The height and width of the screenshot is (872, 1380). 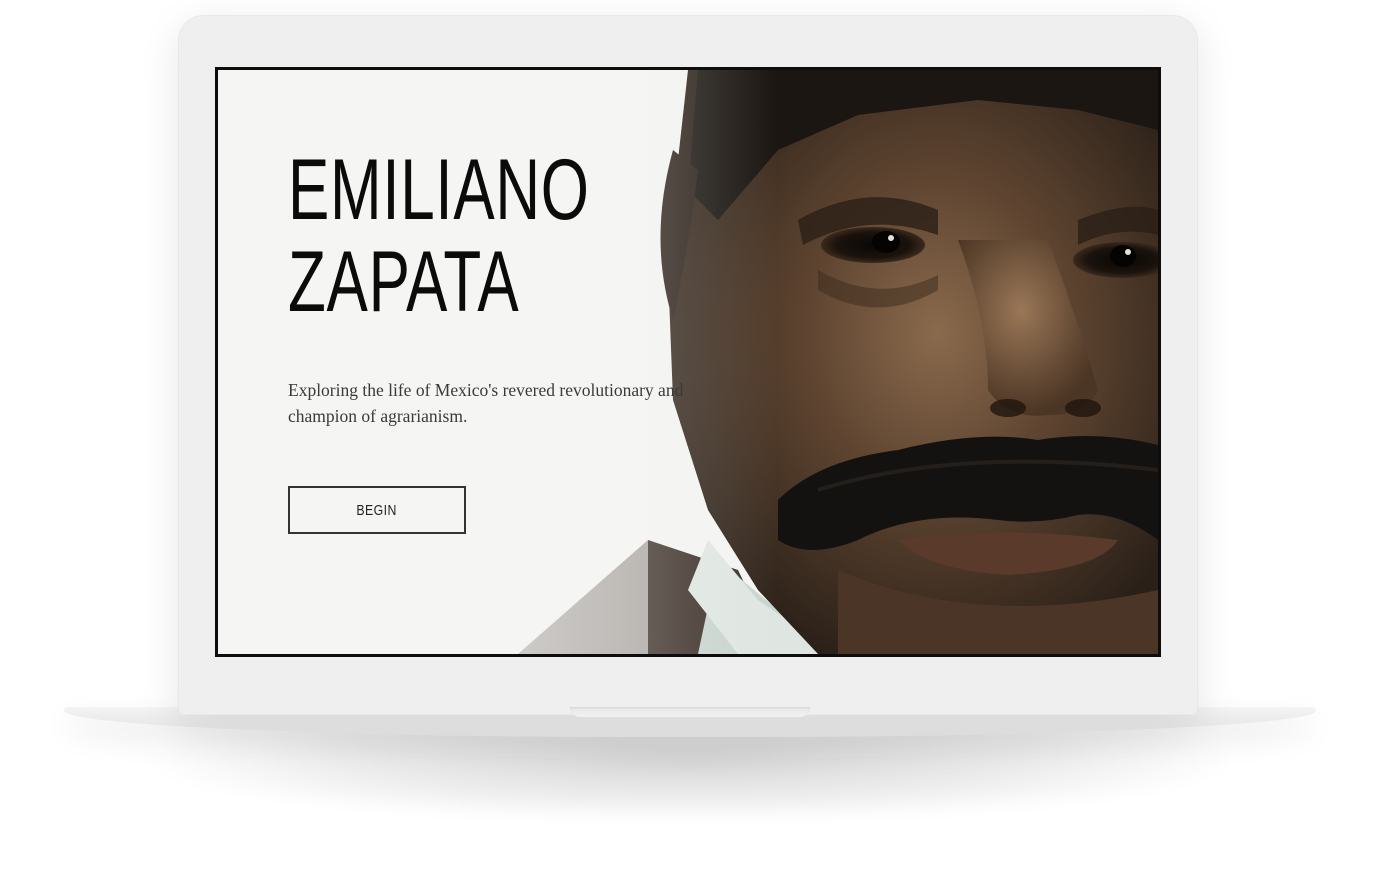 What do you see at coordinates (404, 282) in the screenshot?
I see `hero-title-line-2: ZAPATA` at bounding box center [404, 282].